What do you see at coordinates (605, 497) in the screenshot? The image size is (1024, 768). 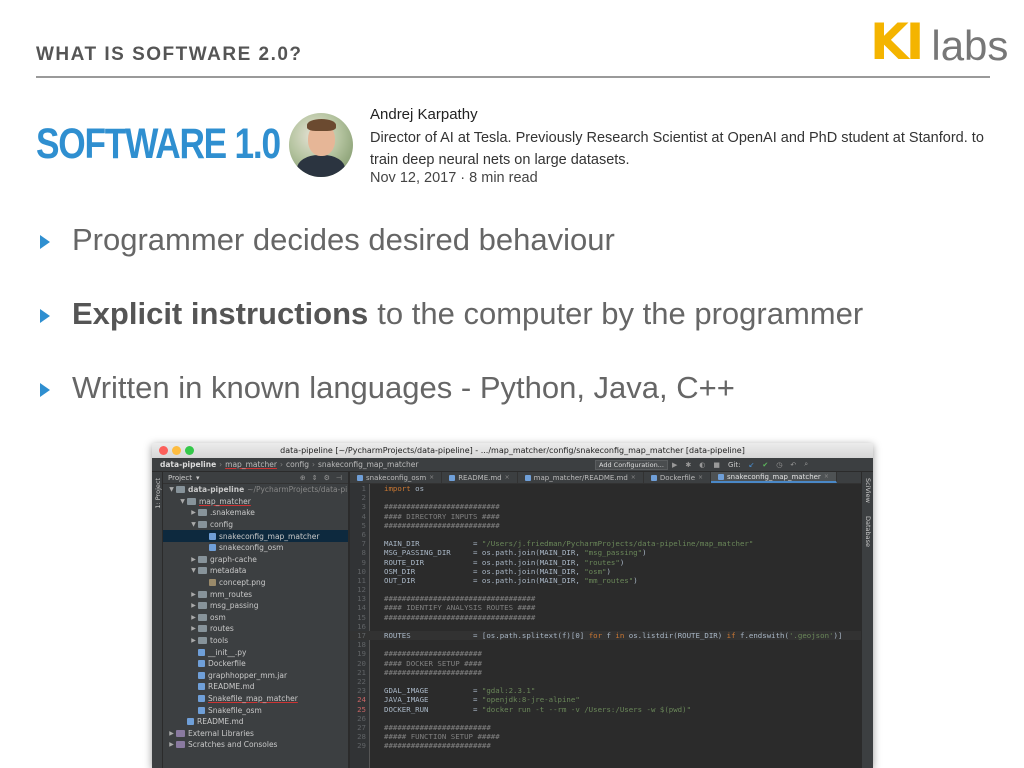 I see `code-line: 2` at bounding box center [605, 497].